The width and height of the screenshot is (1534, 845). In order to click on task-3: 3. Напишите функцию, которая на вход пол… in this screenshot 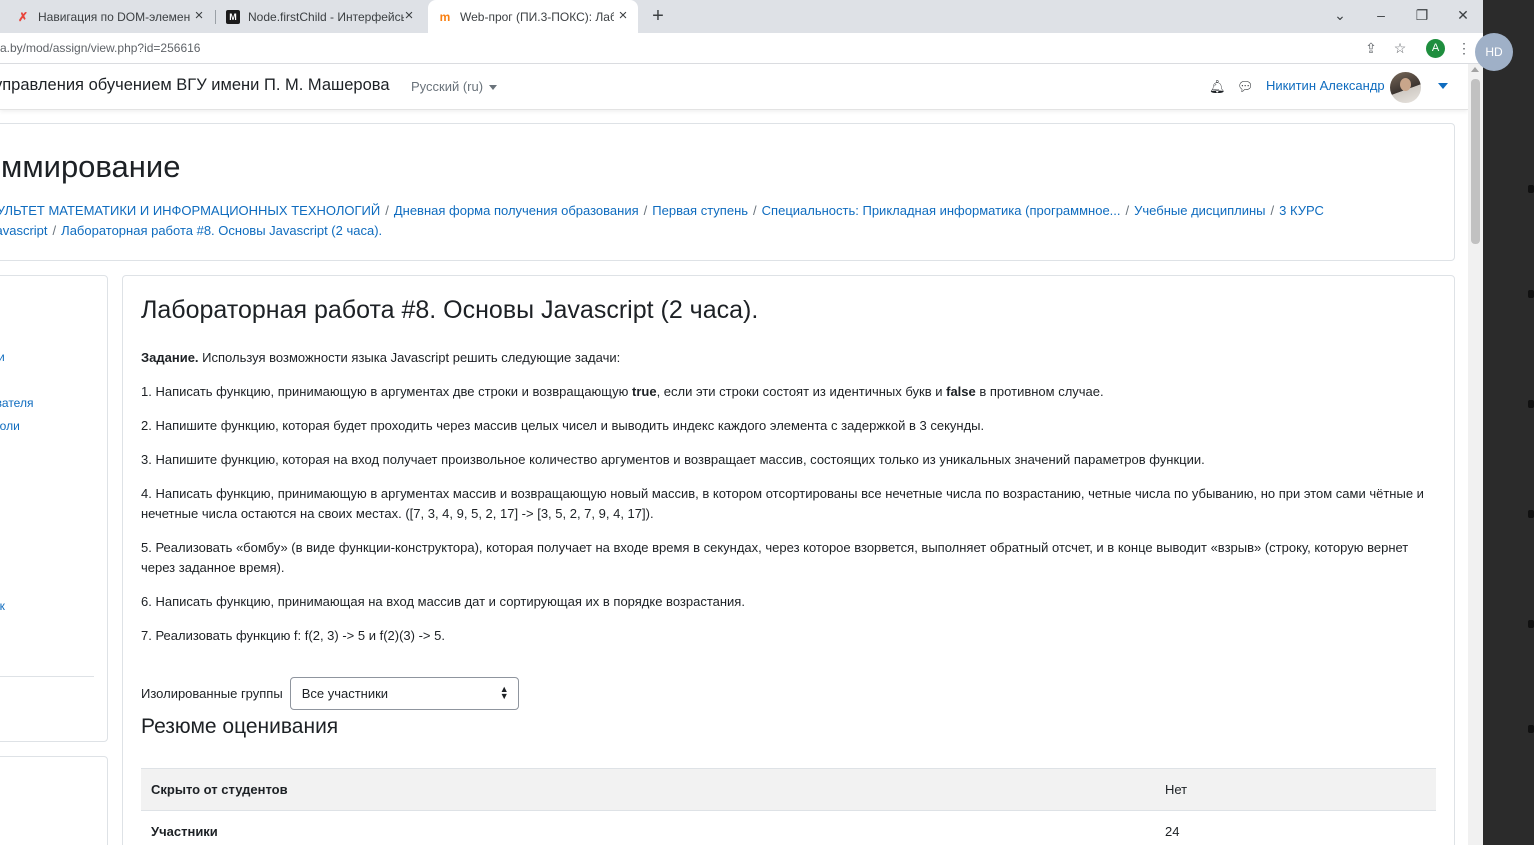, I will do `click(673, 459)`.